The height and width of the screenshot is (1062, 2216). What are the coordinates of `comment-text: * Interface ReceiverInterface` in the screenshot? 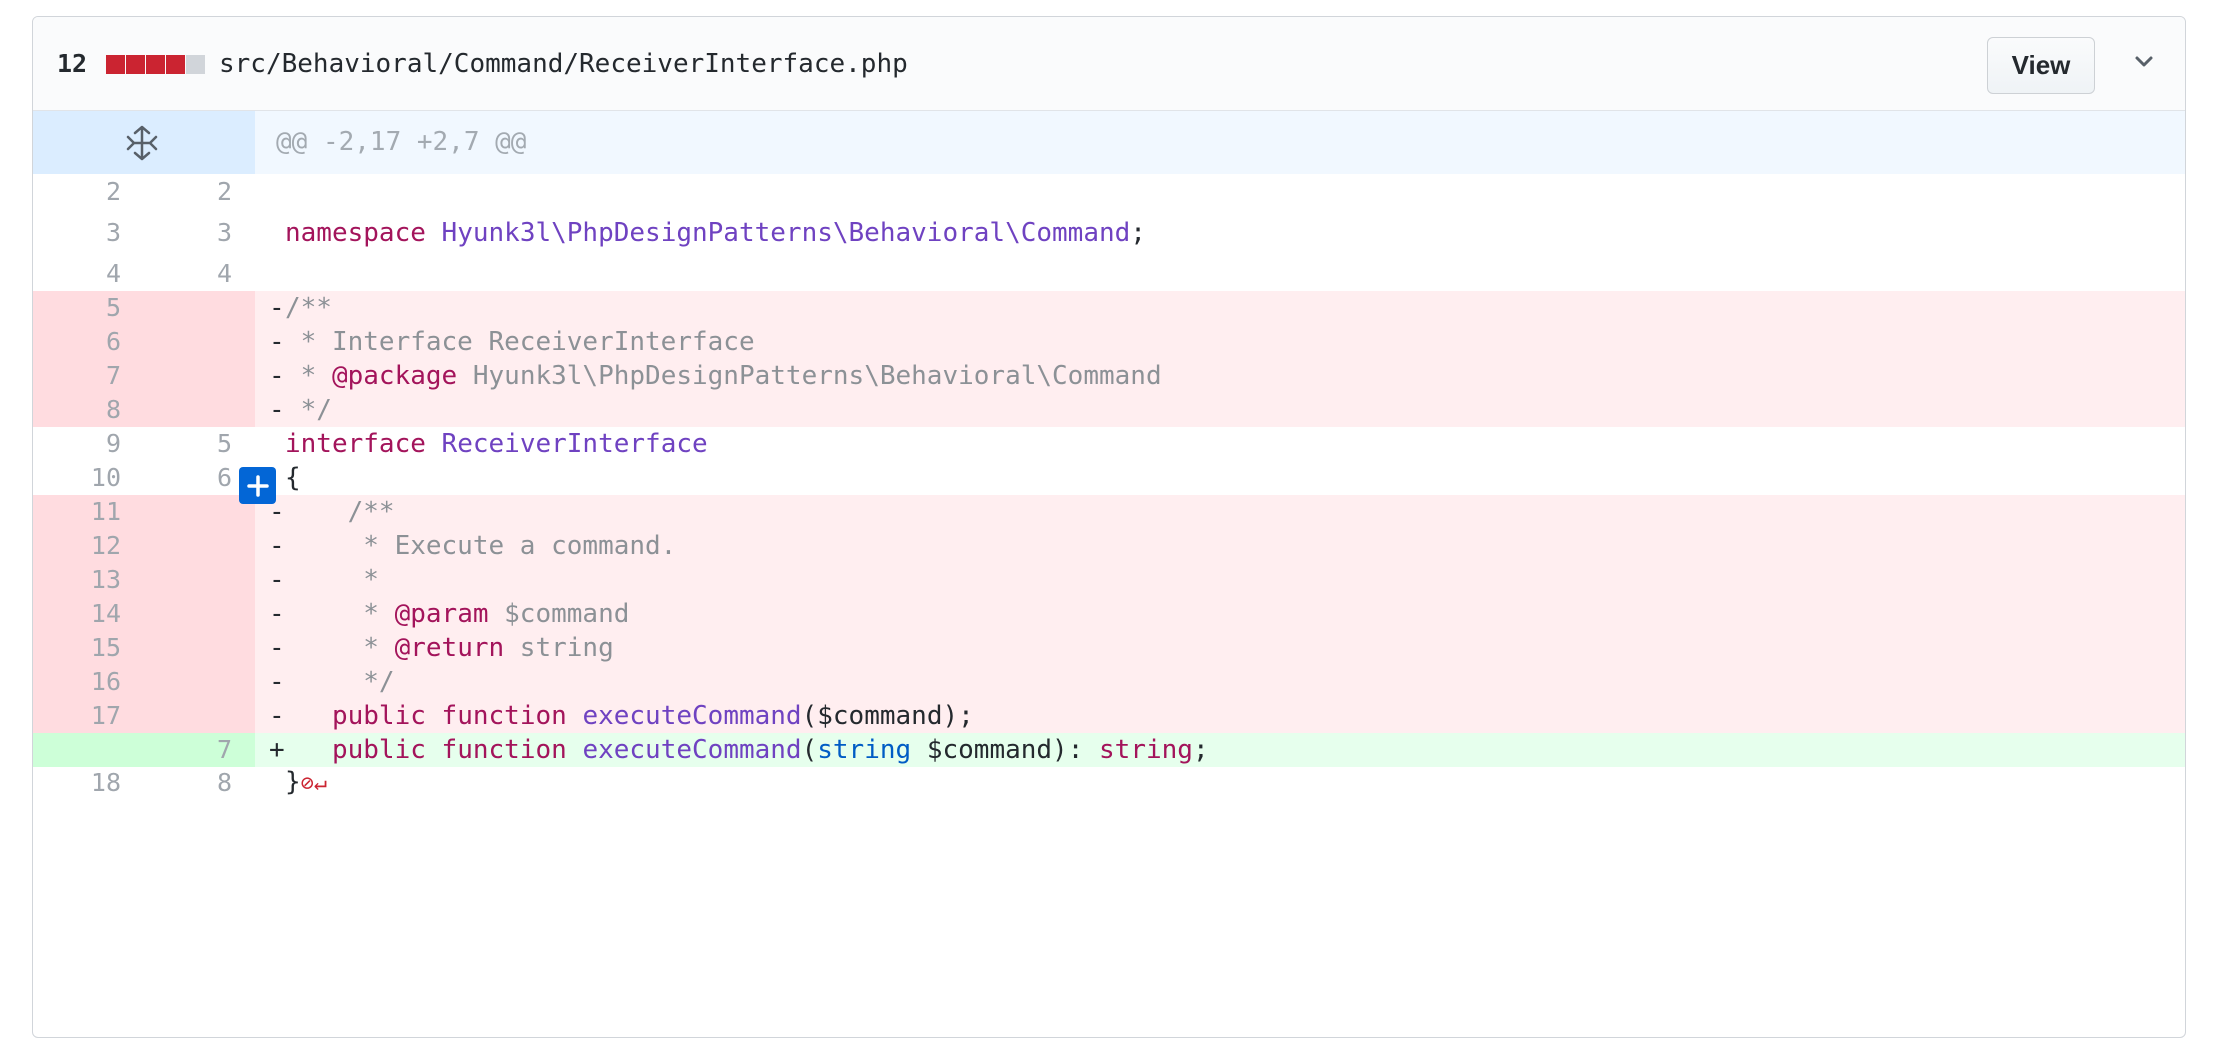 It's located at (520, 342).